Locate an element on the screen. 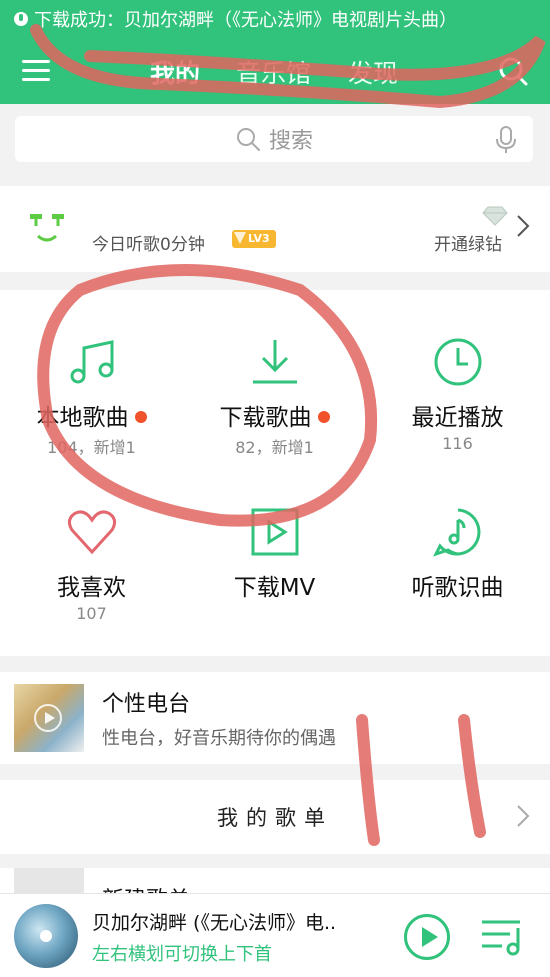  music-note-icon is located at coordinates (91, 362).